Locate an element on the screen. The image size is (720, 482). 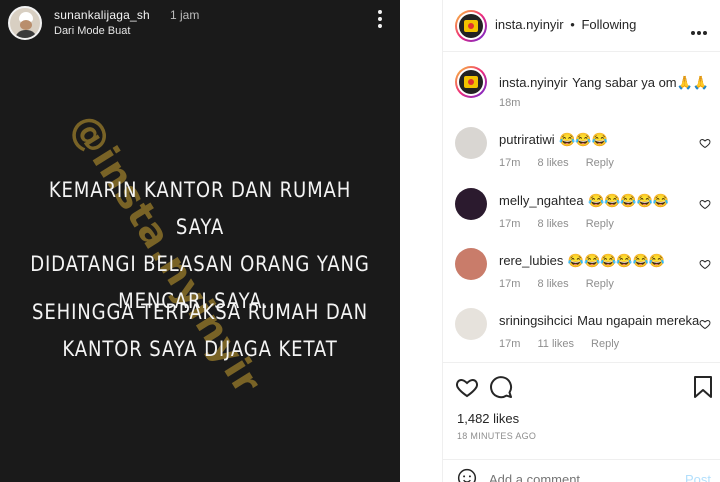
comment-row: putriratiwi 😂😂😂 is located at coordinates (553, 140).